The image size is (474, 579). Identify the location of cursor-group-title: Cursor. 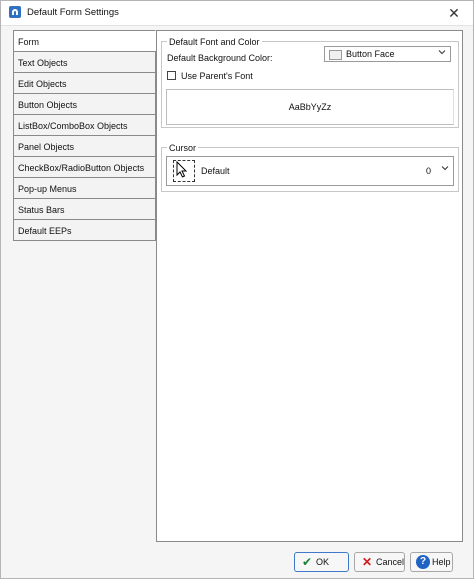
(183, 148).